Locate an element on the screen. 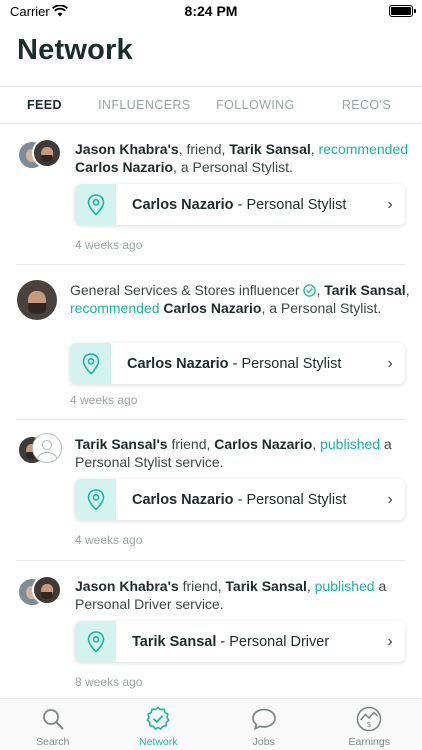 Image resolution: width=422 pixels, height=750 pixels. nav-network: Network is located at coordinates (159, 724).